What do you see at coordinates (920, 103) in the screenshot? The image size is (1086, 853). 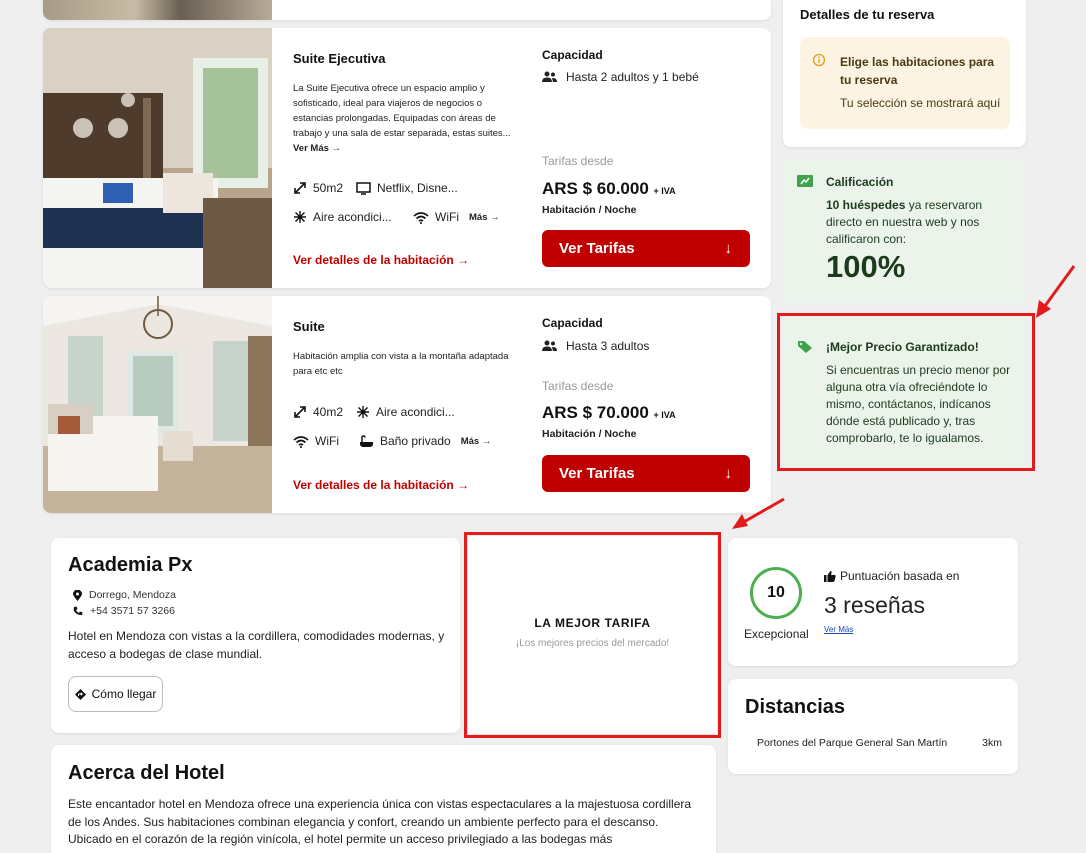 I see `notice-subtitle: Tu selección se mostrará aquí` at bounding box center [920, 103].